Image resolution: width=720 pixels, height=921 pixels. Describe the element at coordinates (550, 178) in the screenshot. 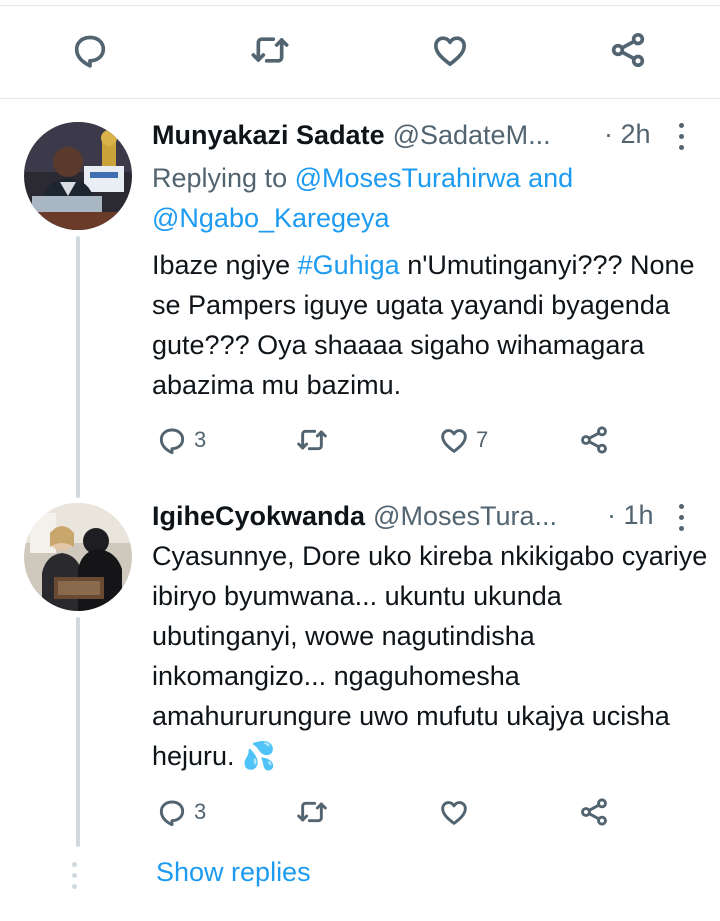

I see `mention-and: and` at that location.